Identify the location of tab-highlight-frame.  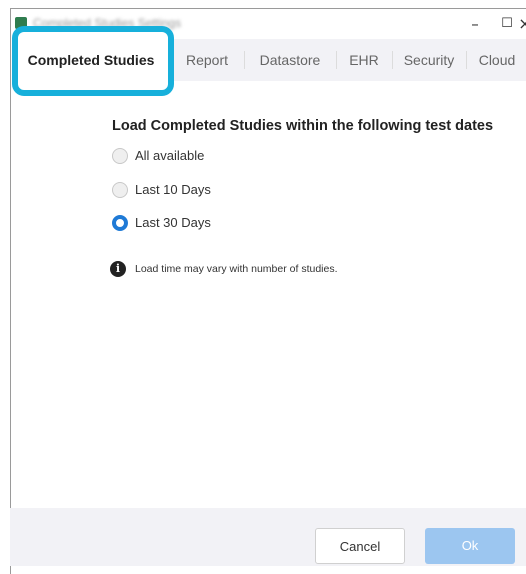
(93, 61).